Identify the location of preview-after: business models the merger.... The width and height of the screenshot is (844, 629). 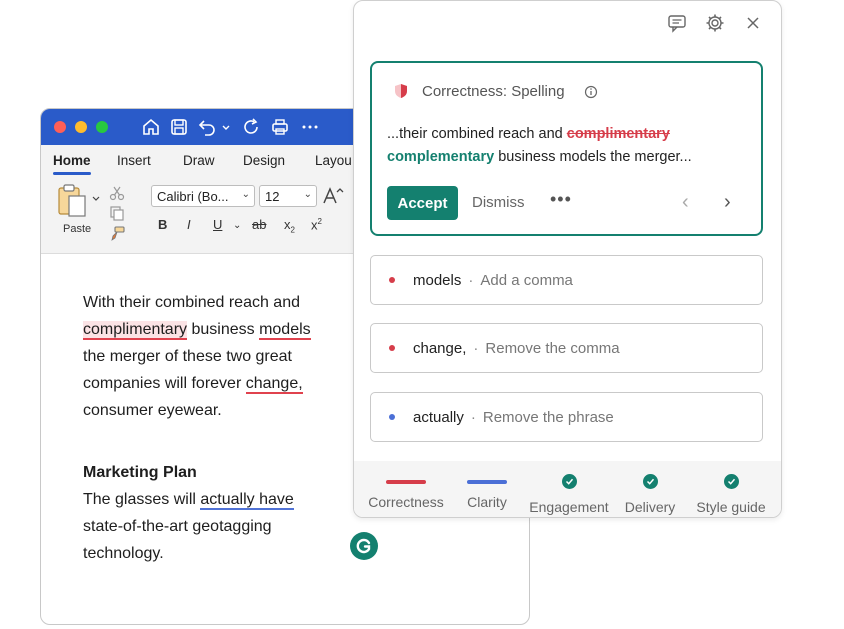
(593, 157).